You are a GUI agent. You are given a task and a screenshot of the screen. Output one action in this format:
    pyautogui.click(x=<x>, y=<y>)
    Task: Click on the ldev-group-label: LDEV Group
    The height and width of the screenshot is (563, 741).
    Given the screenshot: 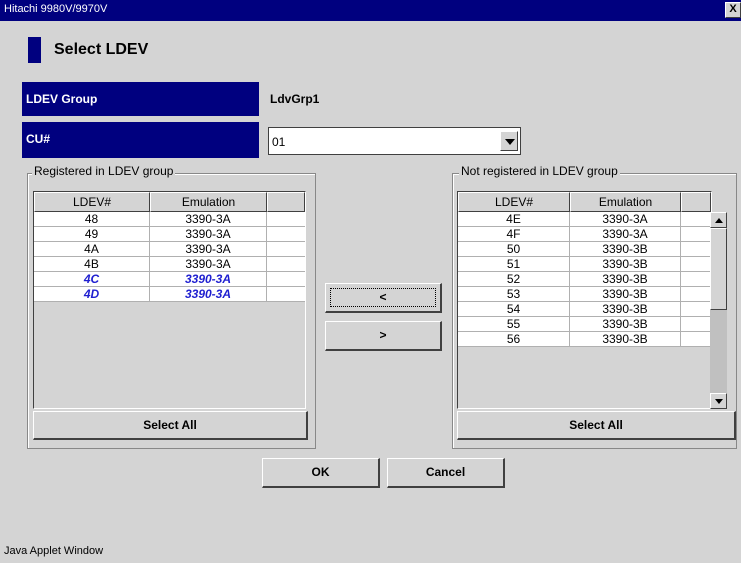 What is the action you would take?
    pyautogui.click(x=140, y=99)
    